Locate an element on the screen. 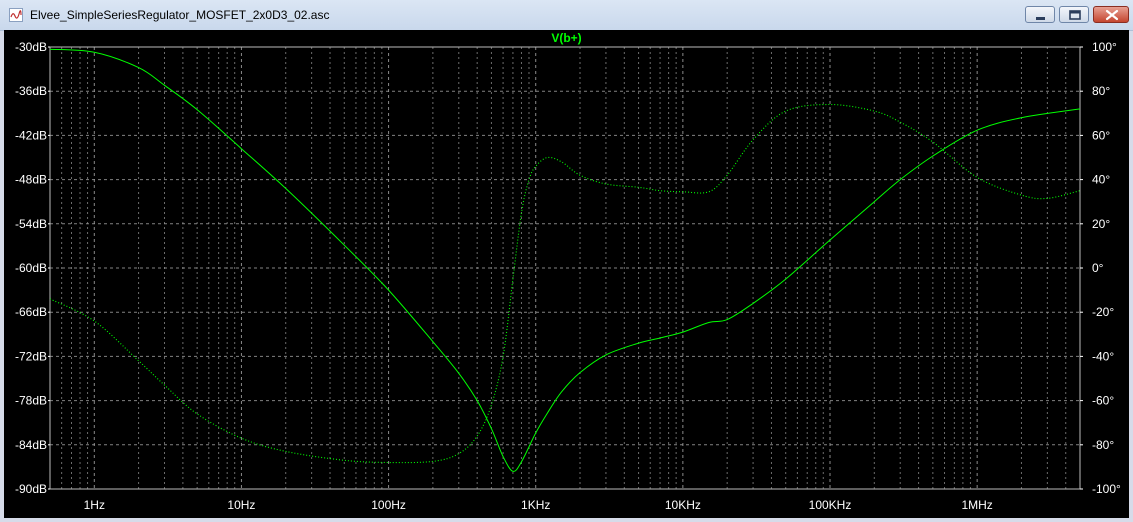  x-tick-label: 10Hz is located at coordinates (241, 505).